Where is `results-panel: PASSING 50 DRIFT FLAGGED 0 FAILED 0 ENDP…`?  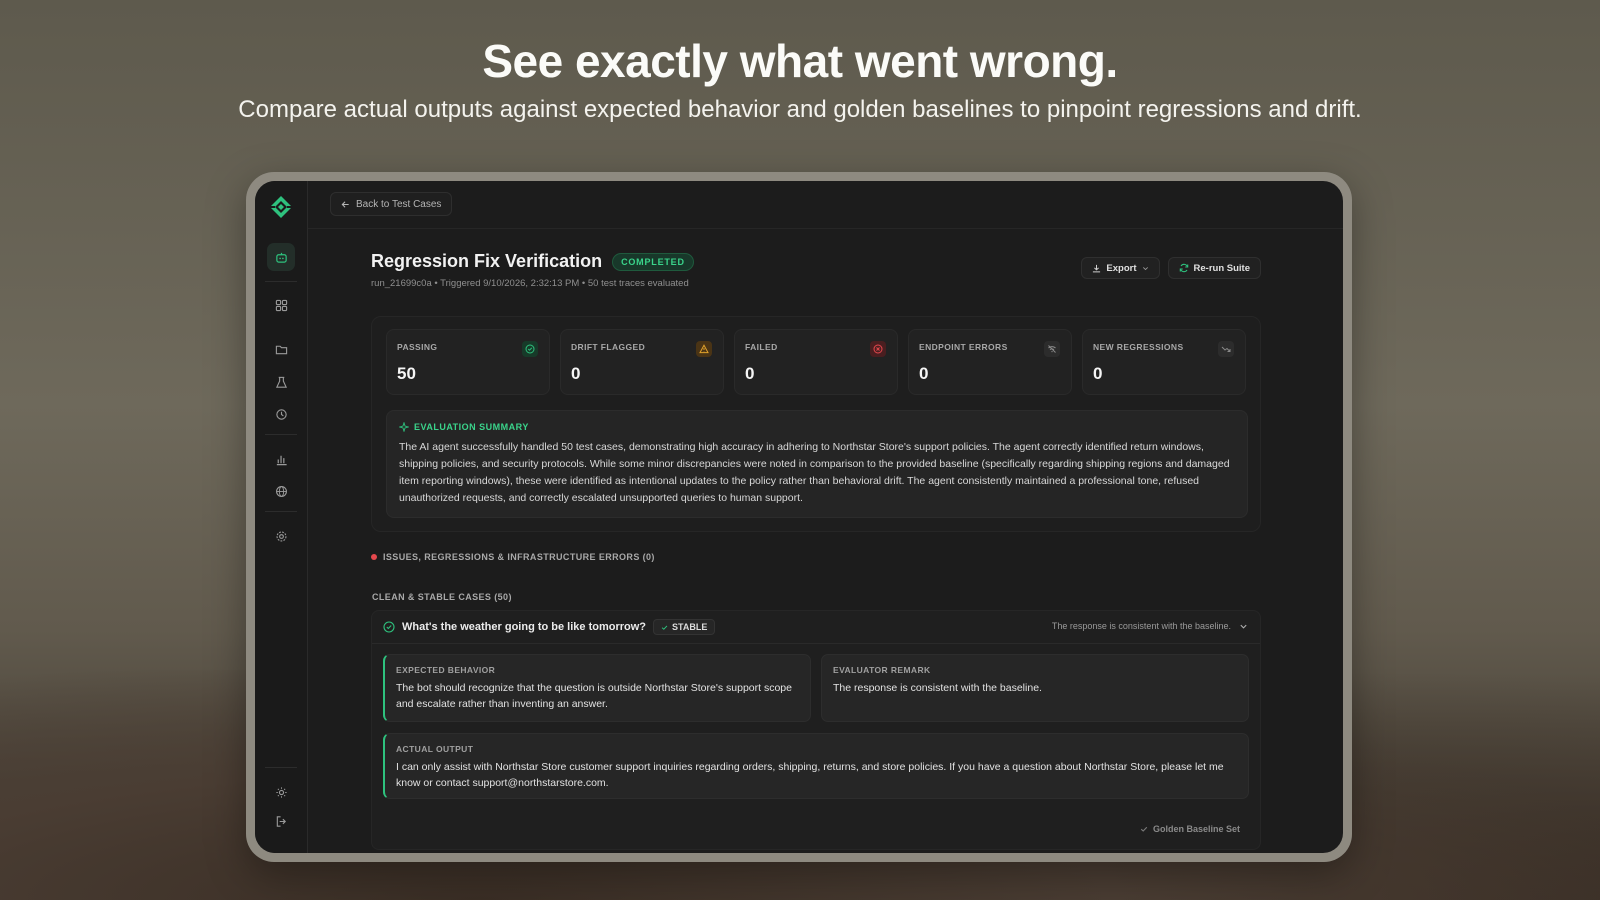
results-panel: PASSING 50 DRIFT FLAGGED 0 FAILED 0 ENDP… is located at coordinates (816, 424).